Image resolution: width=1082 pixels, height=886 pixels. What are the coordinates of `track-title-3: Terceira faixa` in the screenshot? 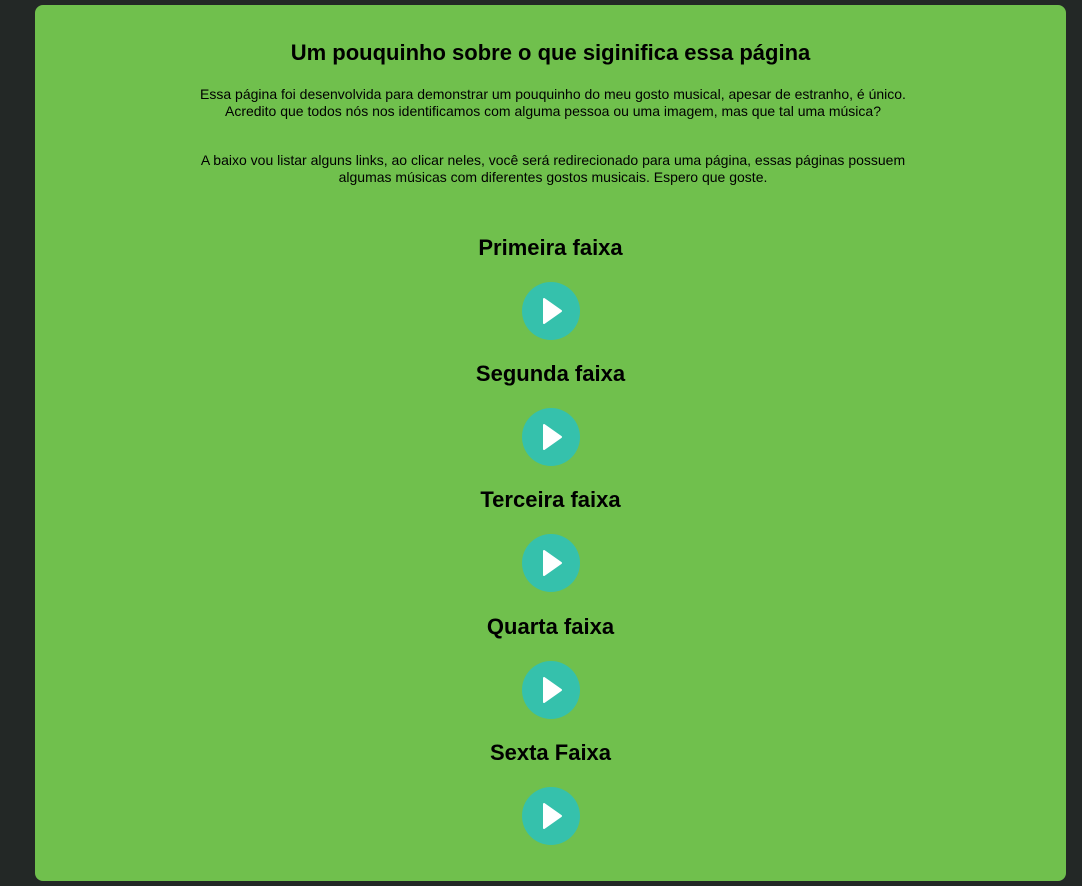 It's located at (550, 499).